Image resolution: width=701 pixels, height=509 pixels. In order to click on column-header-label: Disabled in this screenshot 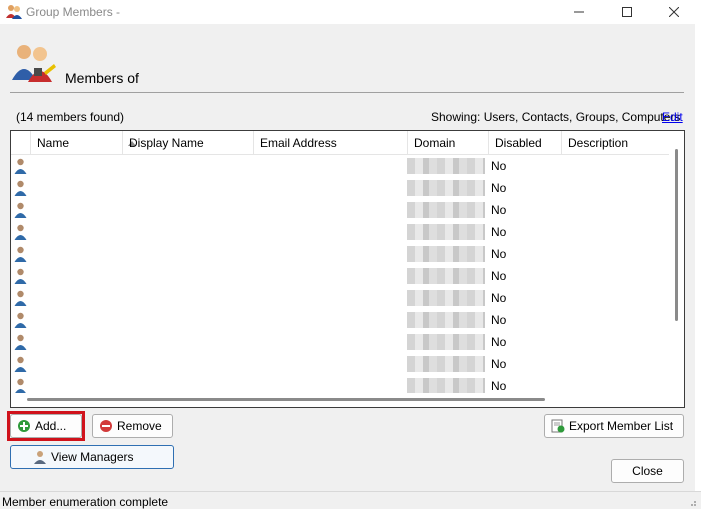, I will do `click(518, 143)`.